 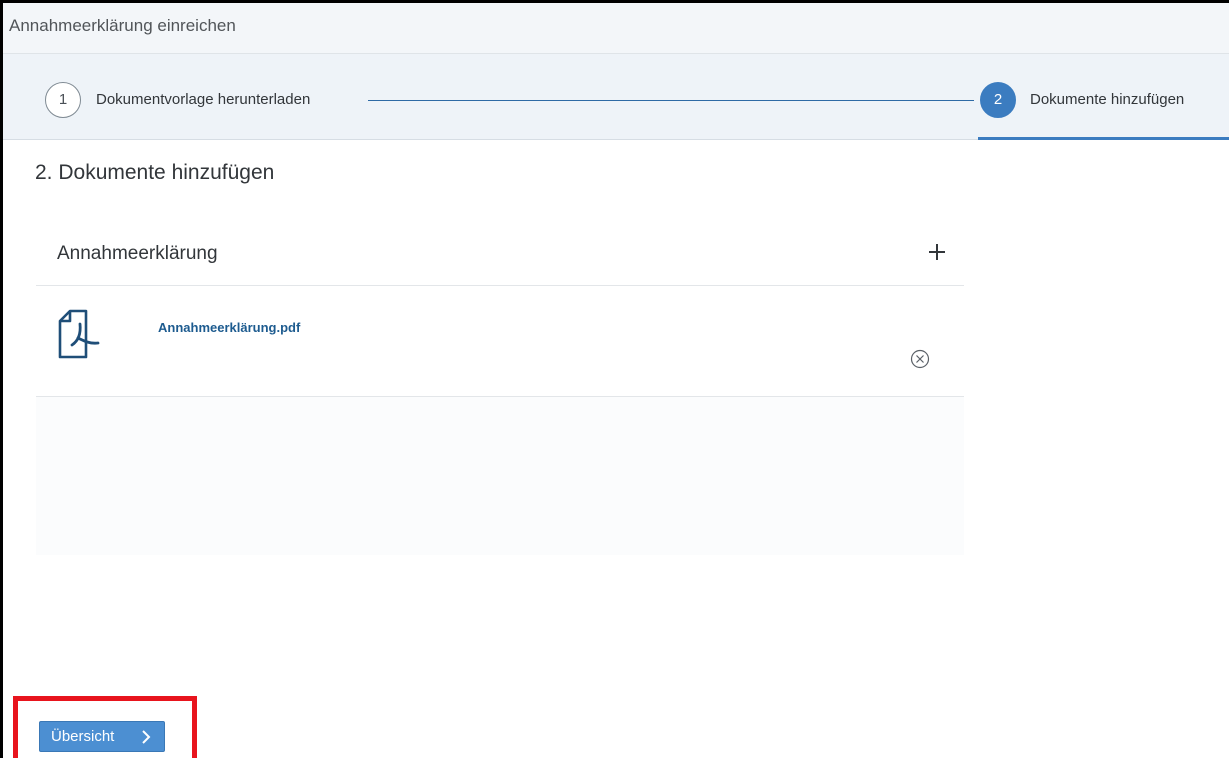 What do you see at coordinates (920, 359) in the screenshot?
I see `remove-circle-icon` at bounding box center [920, 359].